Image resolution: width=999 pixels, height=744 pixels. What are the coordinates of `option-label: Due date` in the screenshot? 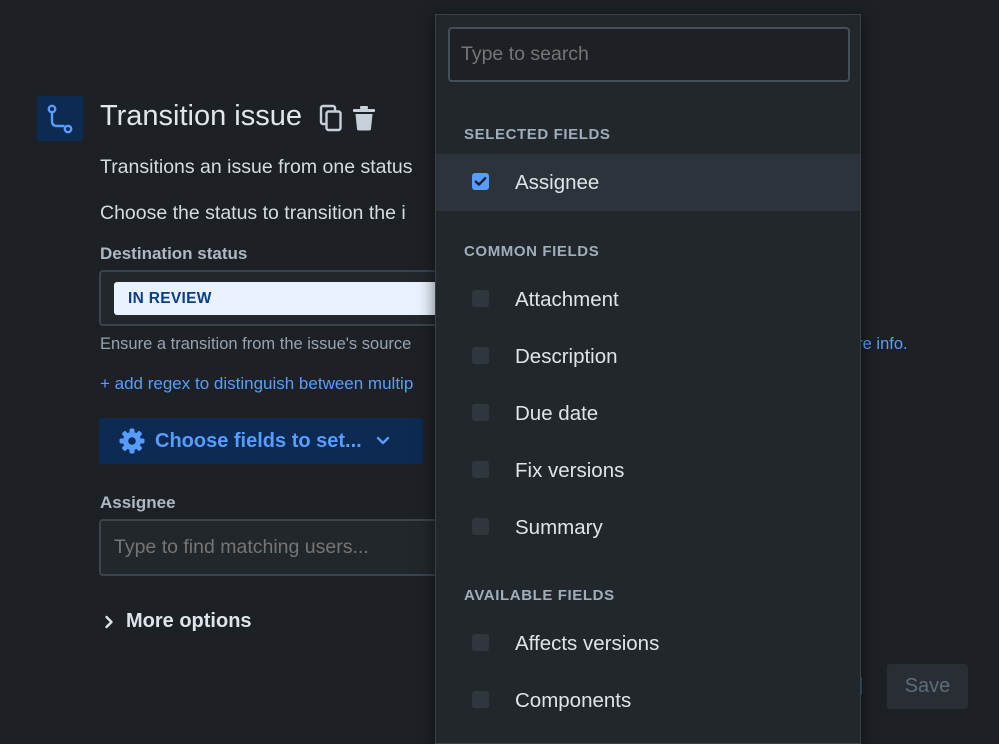 It's located at (557, 413).